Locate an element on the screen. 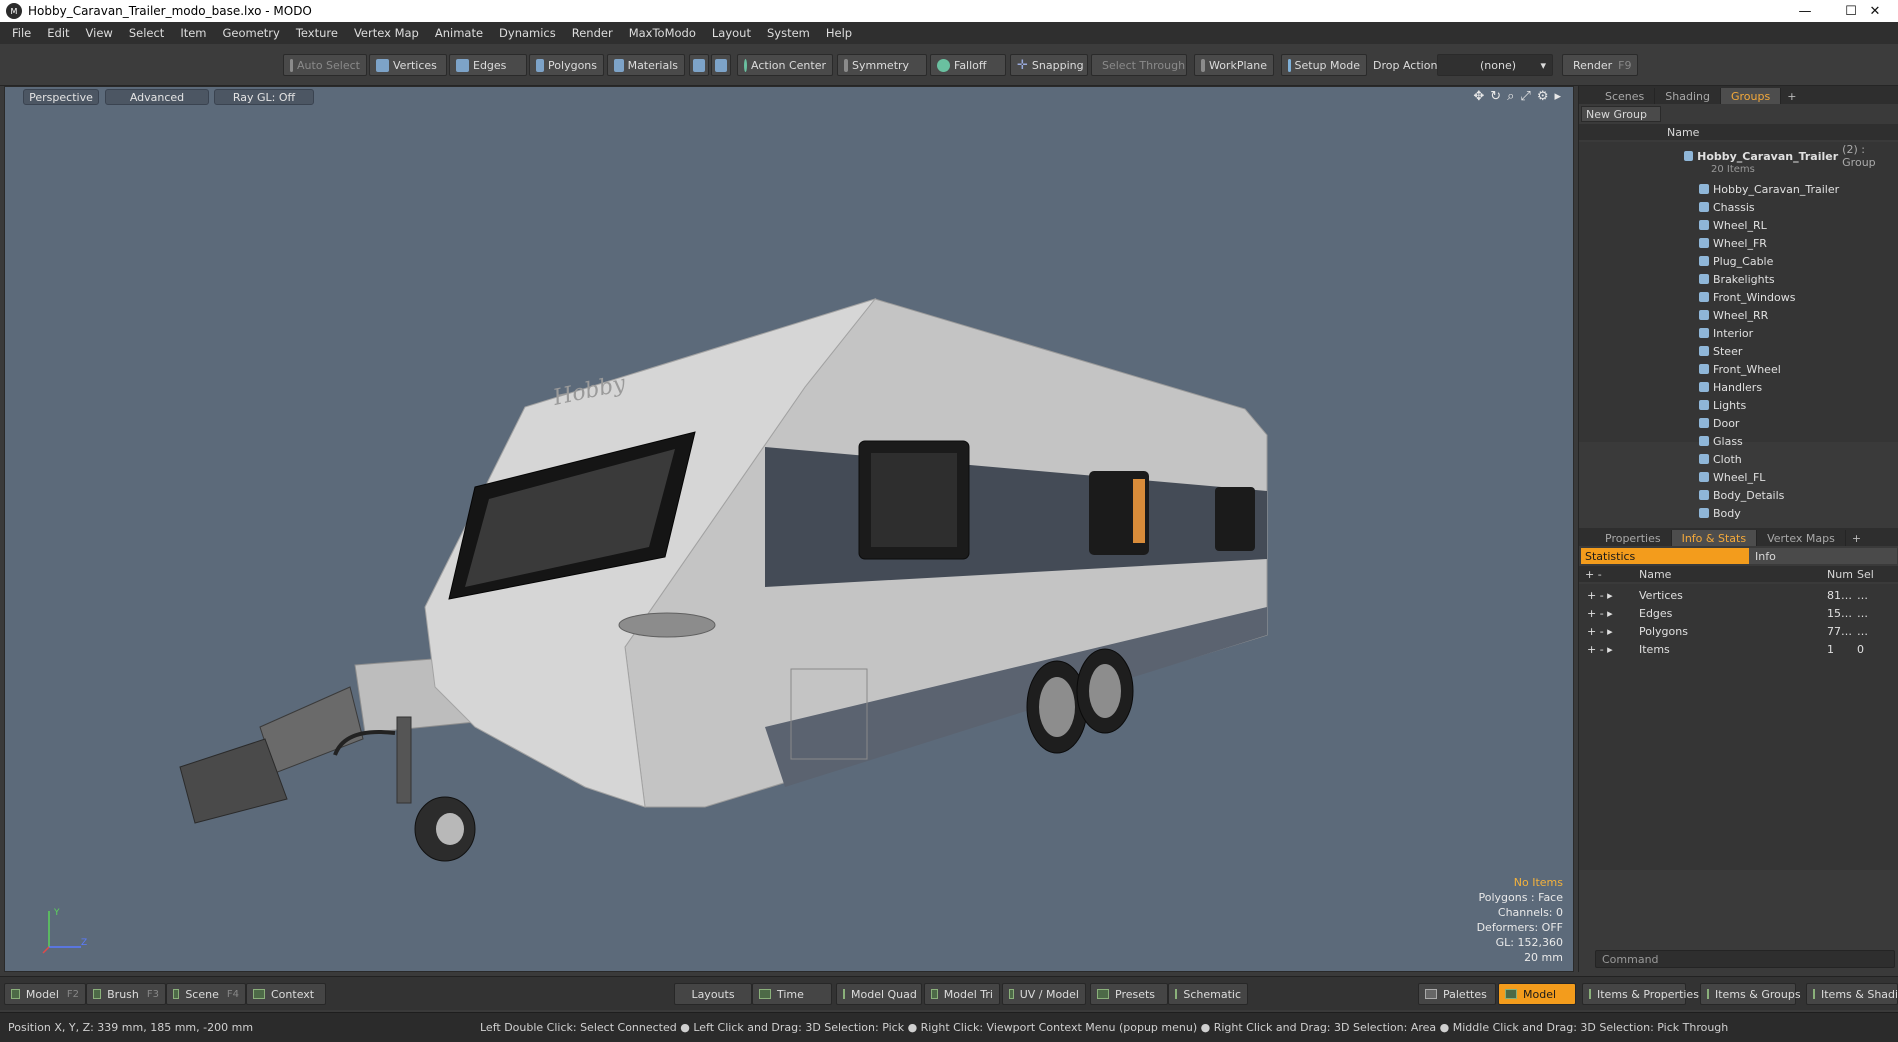 The height and width of the screenshot is (1042, 1898). list-item: Brakelights is located at coordinates (1738, 279).